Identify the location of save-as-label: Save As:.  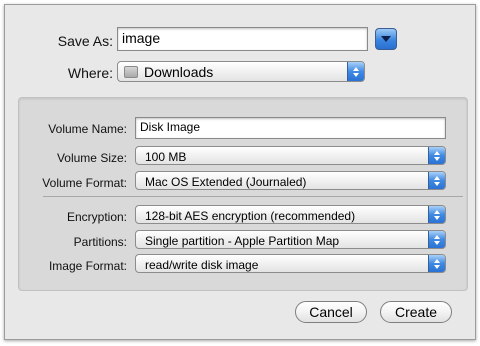
(85, 41).